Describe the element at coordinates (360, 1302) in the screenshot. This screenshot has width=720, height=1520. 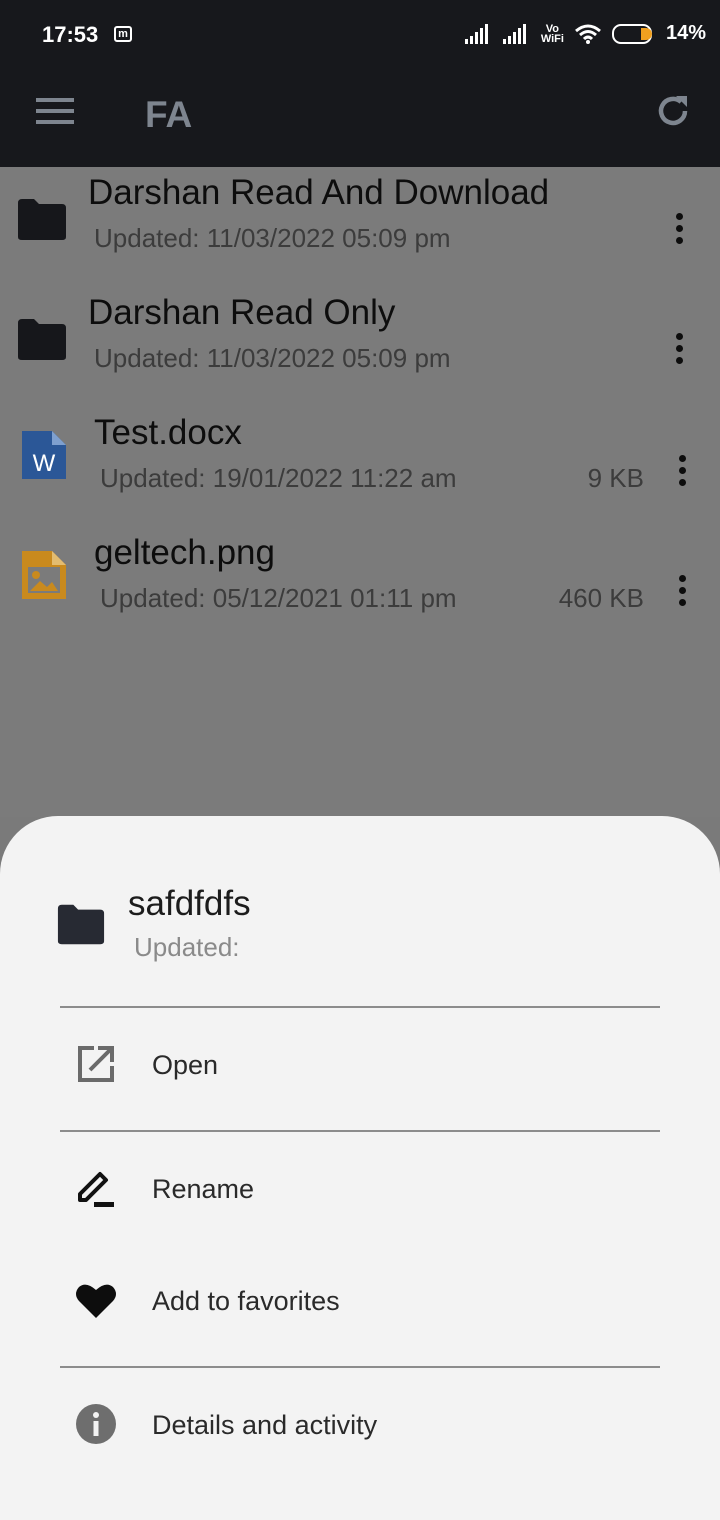
I see `add-to-favorites-button: Add to favorites` at that location.